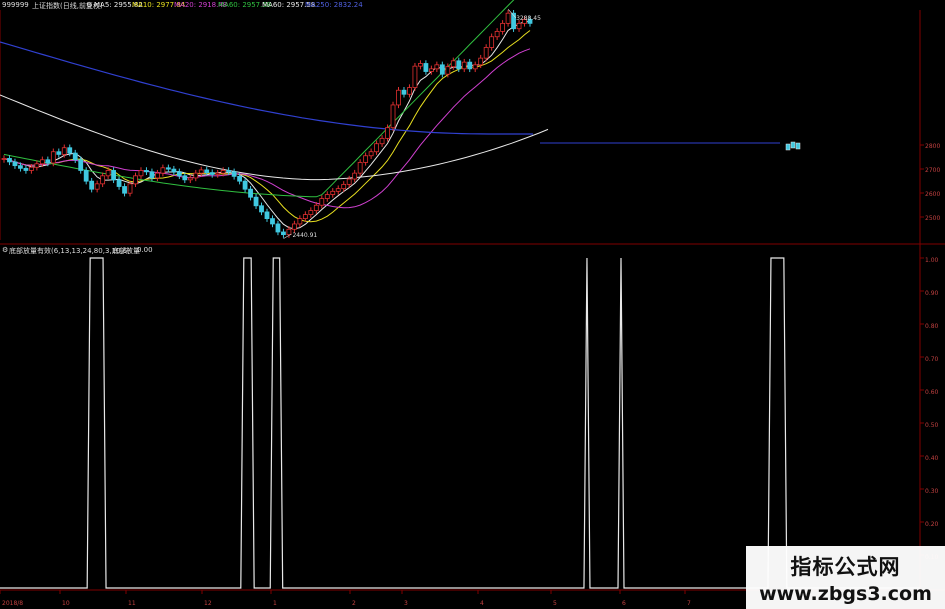 The width and height of the screenshot is (945, 609). I want to click on signal-axis-label: 0.30, so click(932, 491).